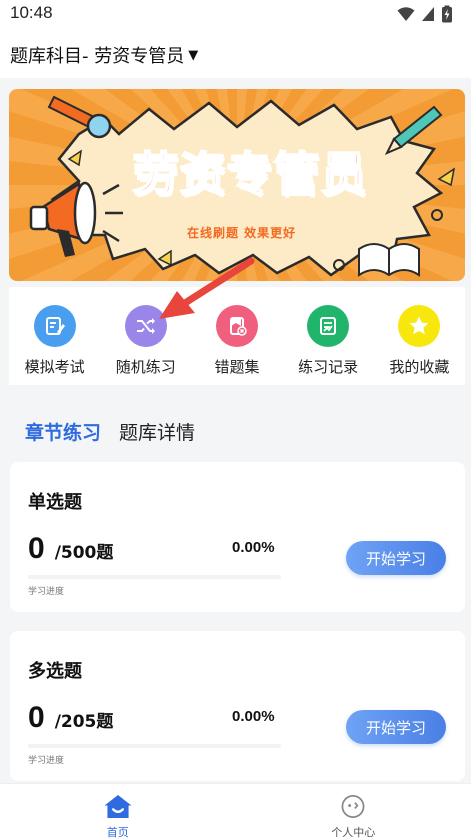  I want to click on top-bar: 题库科目- 劳资专管员 ▼, so click(235, 54).